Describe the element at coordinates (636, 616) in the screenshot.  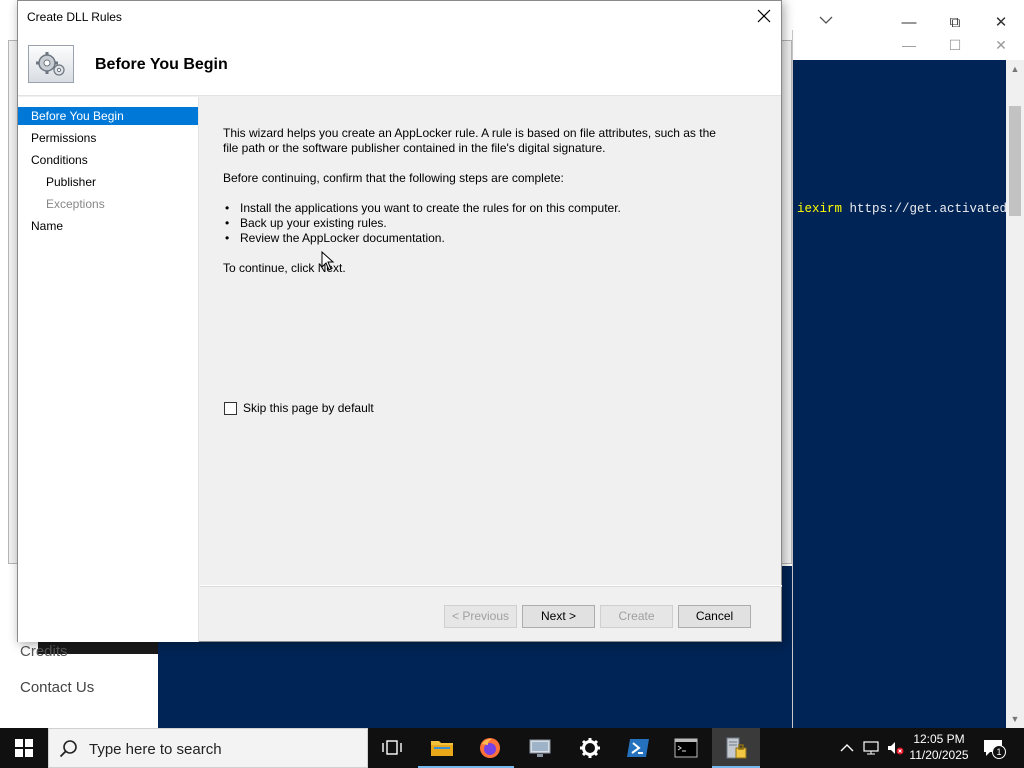
I see `create-button: Create` at that location.